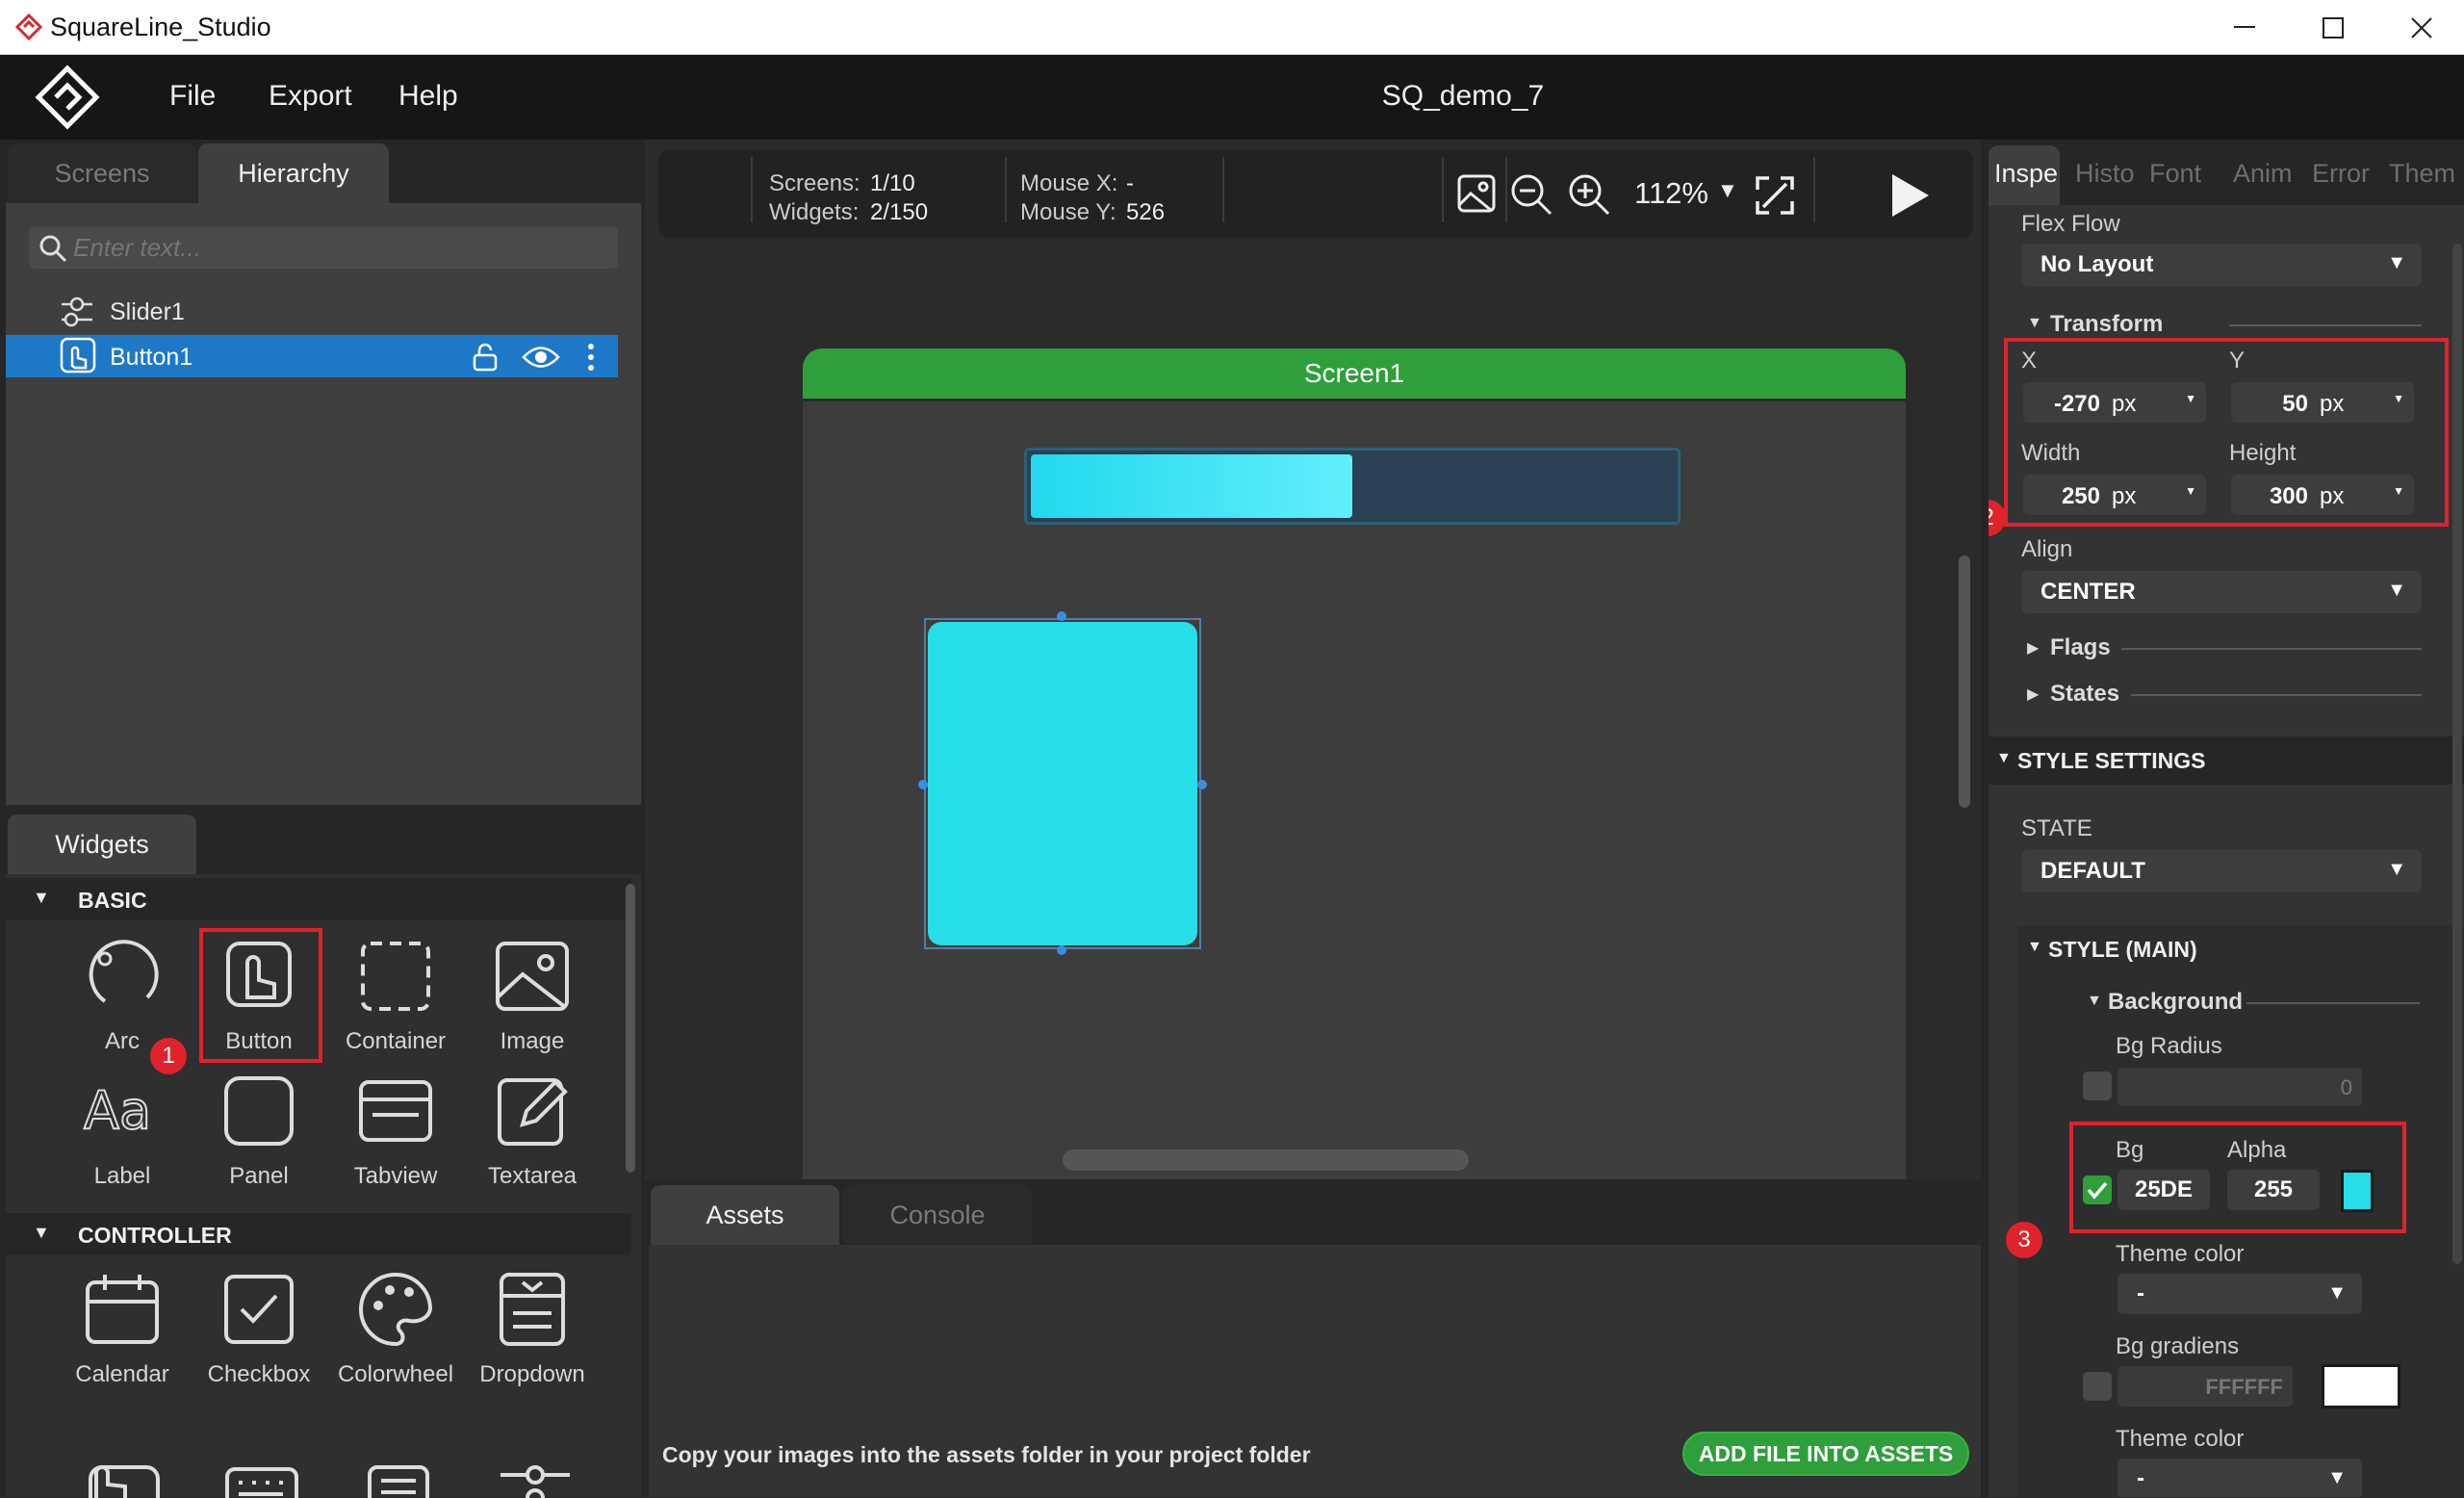  Describe the element at coordinates (67, 97) in the screenshot. I see `squareline-logo-icon` at that location.